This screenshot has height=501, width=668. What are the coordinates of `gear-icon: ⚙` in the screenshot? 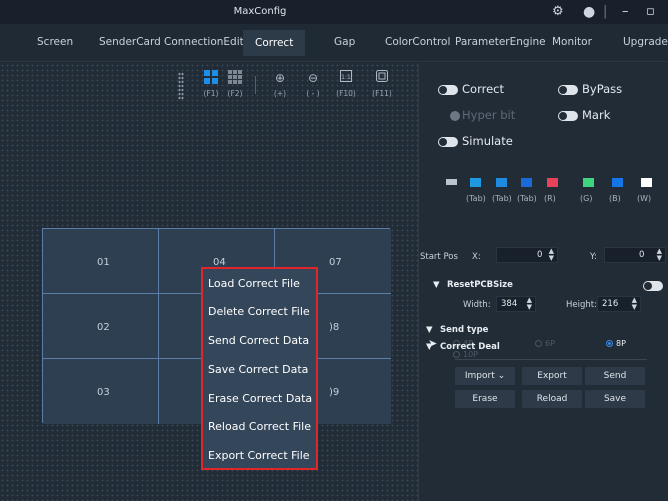 It's located at (558, 12).